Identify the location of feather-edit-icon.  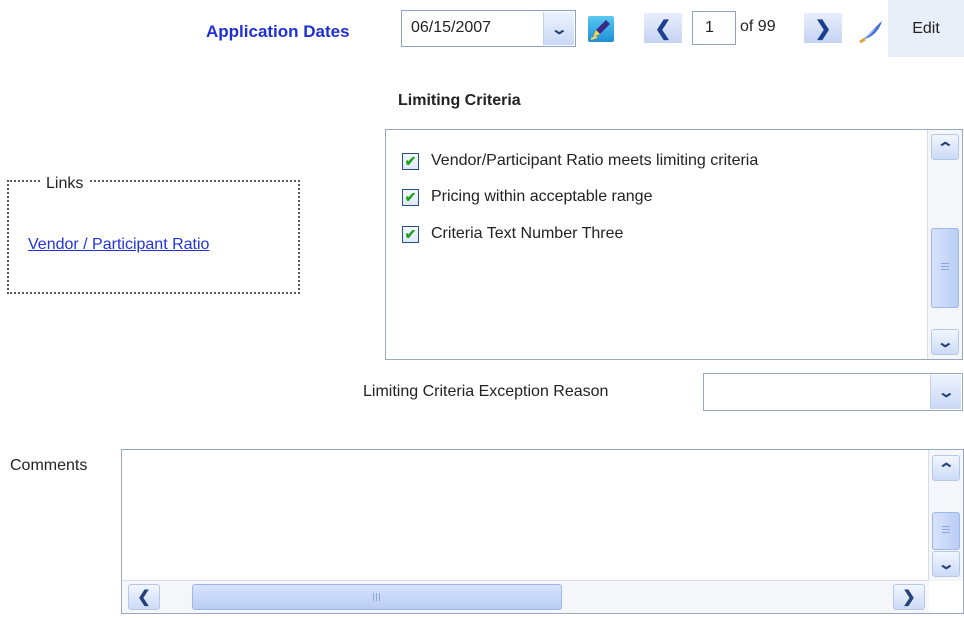
(872, 31).